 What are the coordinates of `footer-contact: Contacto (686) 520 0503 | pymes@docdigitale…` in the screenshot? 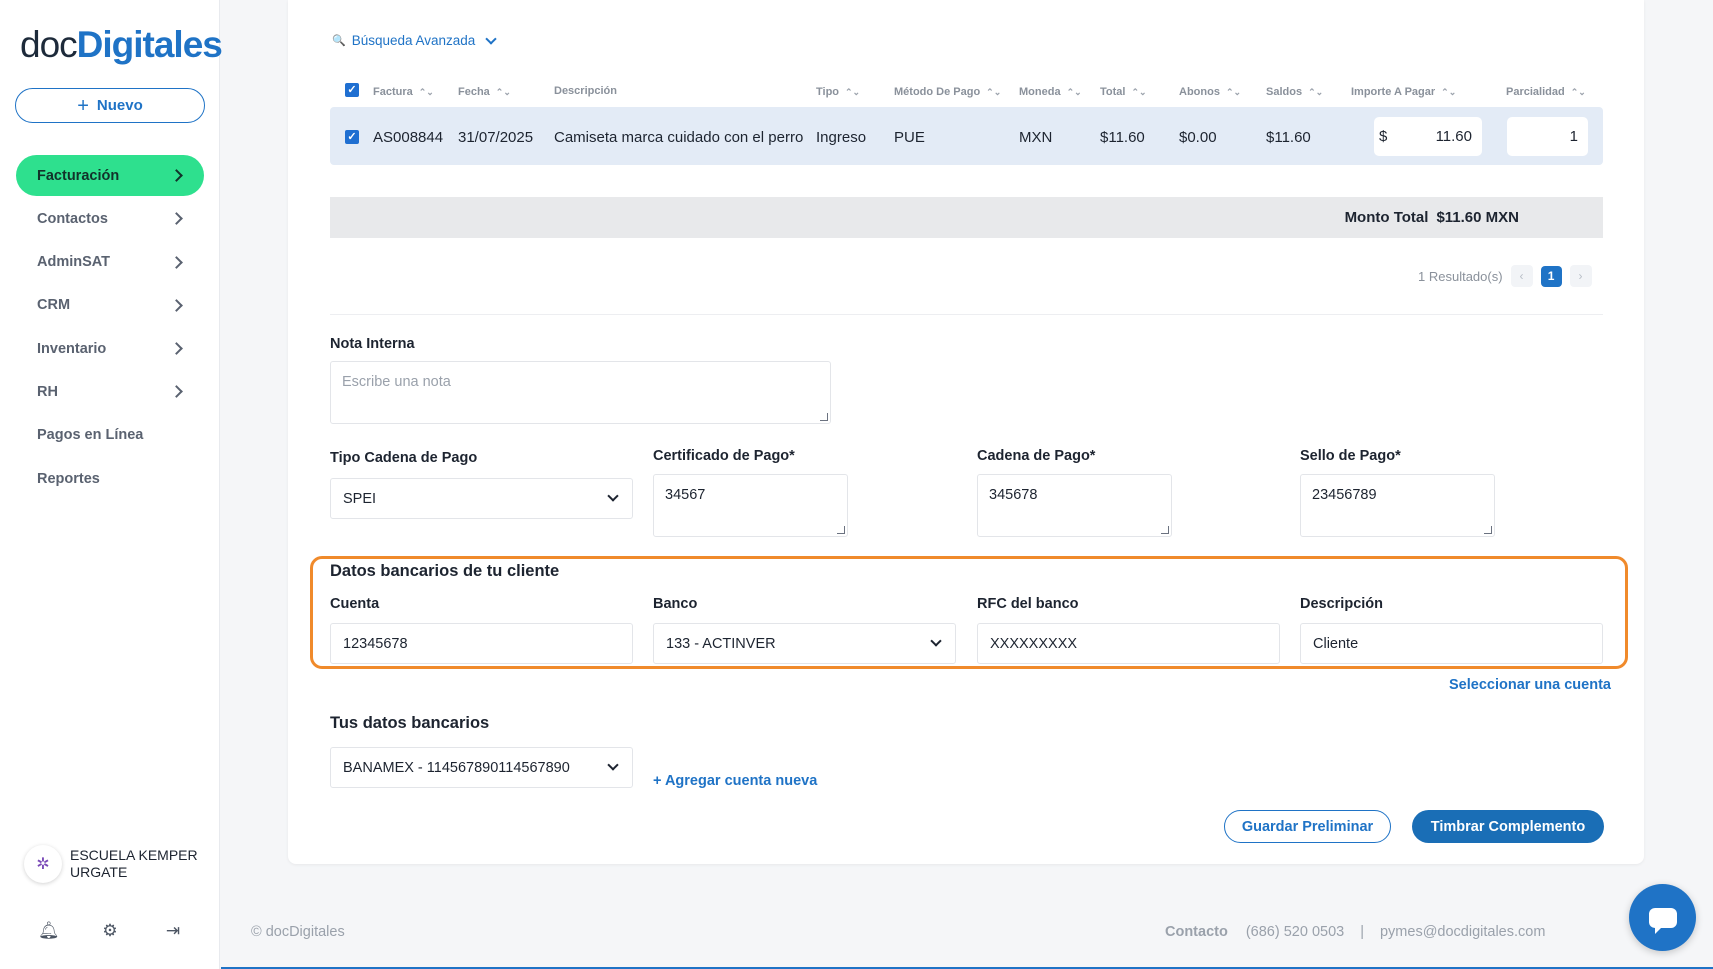 It's located at (1355, 932).